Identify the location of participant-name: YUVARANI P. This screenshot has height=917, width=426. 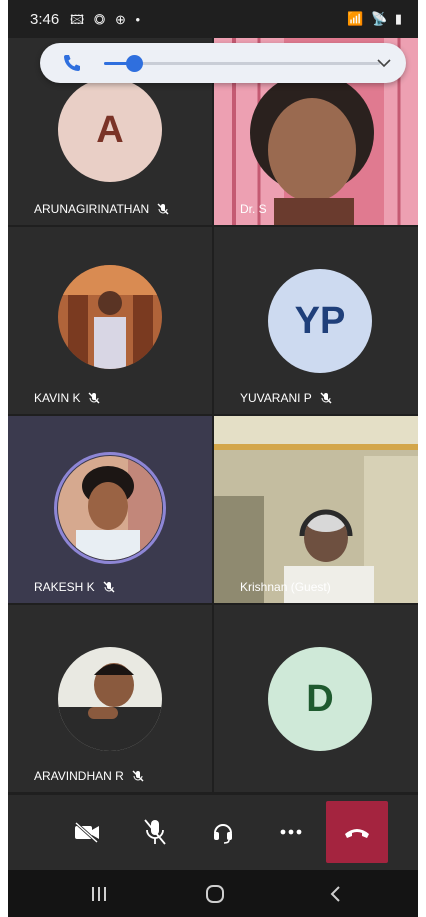
(276, 398).